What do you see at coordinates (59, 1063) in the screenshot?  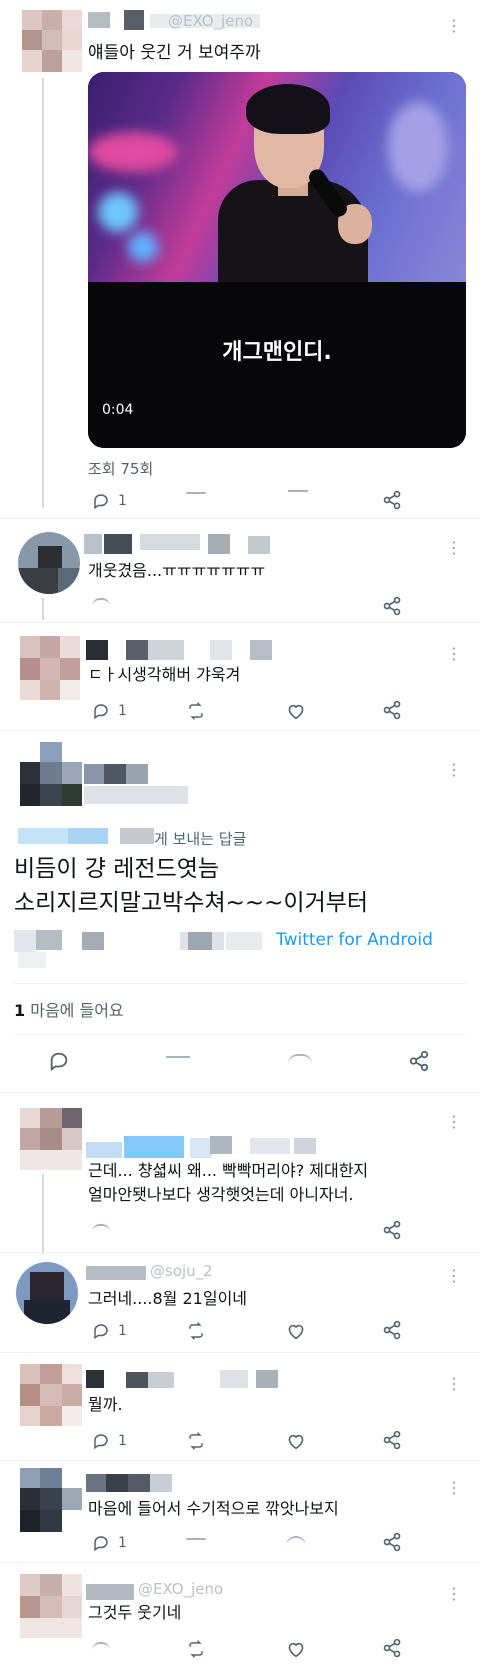 I see `reply-button` at bounding box center [59, 1063].